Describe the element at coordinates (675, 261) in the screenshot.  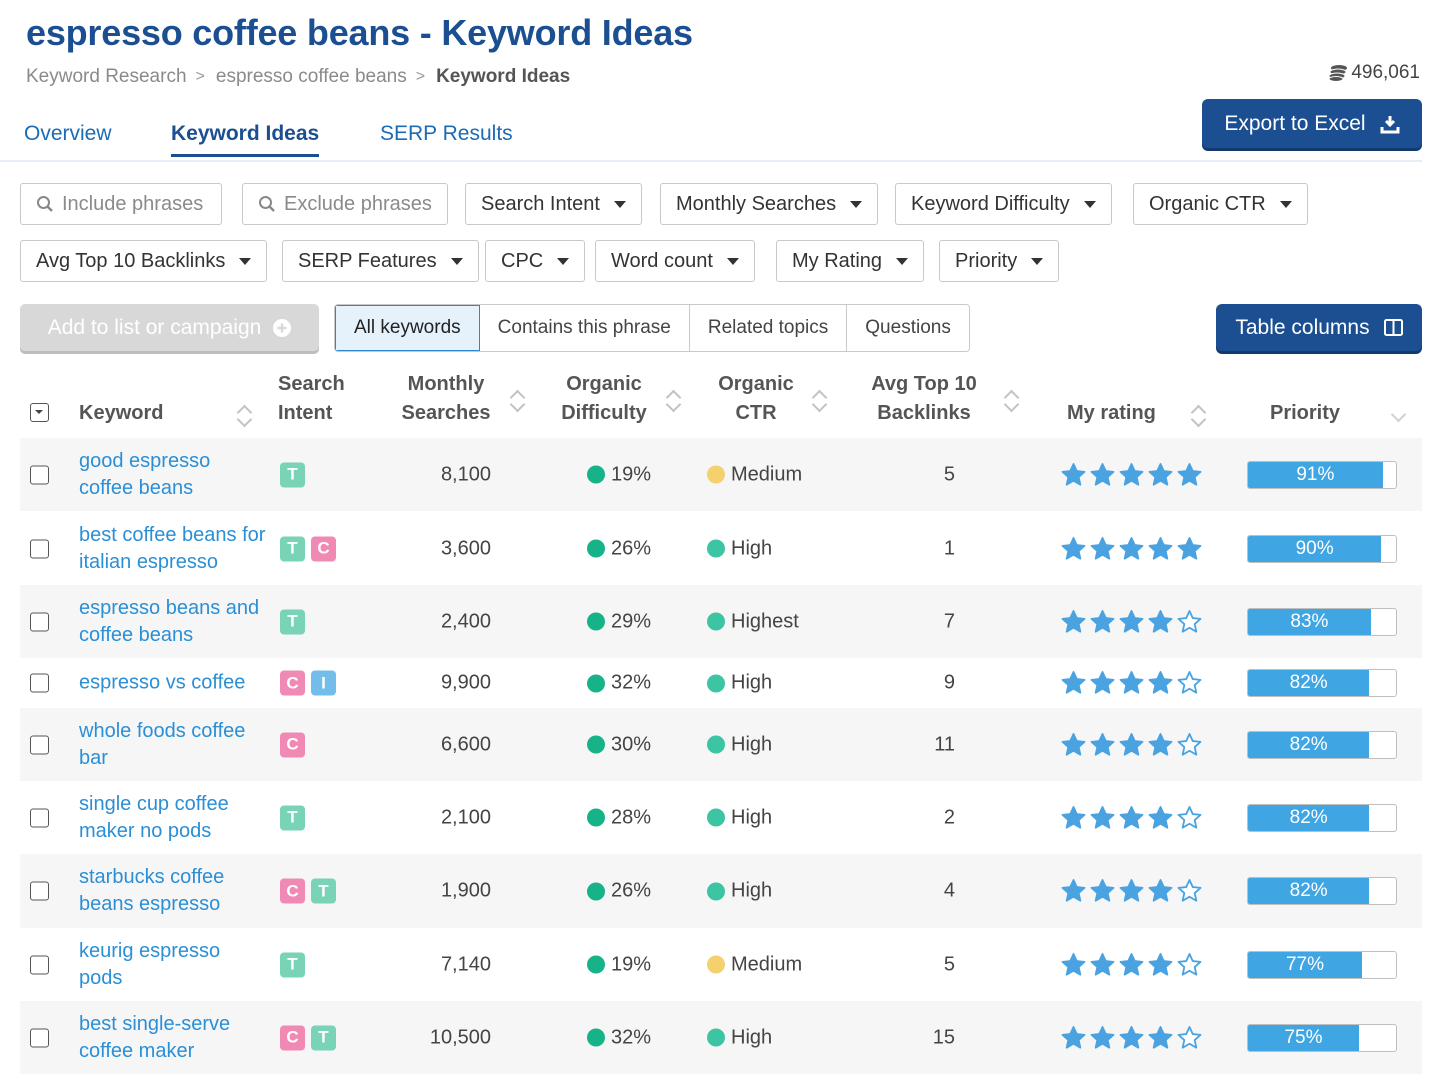
I see `word-count-dropdown: Word count` at that location.